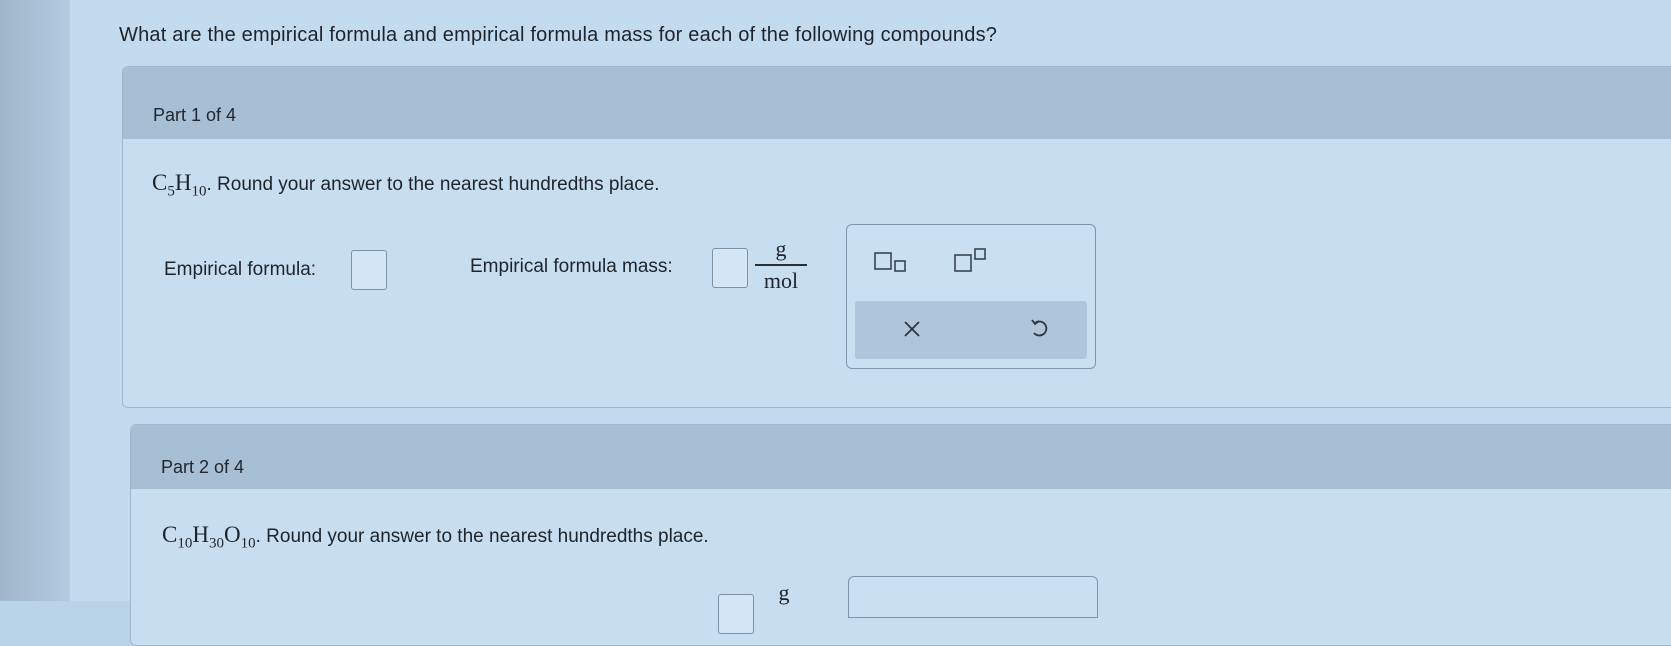 The image size is (1671, 646). What do you see at coordinates (195, 115) in the screenshot?
I see `part-1-title: Part 1 of 4` at bounding box center [195, 115].